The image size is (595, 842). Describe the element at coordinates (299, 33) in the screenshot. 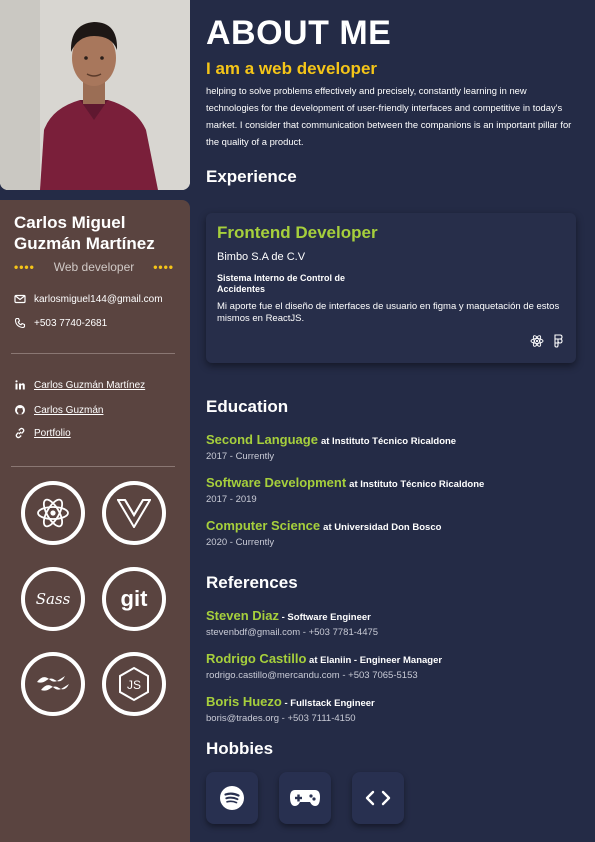

I see `about-title: ABOUT ME` at that location.